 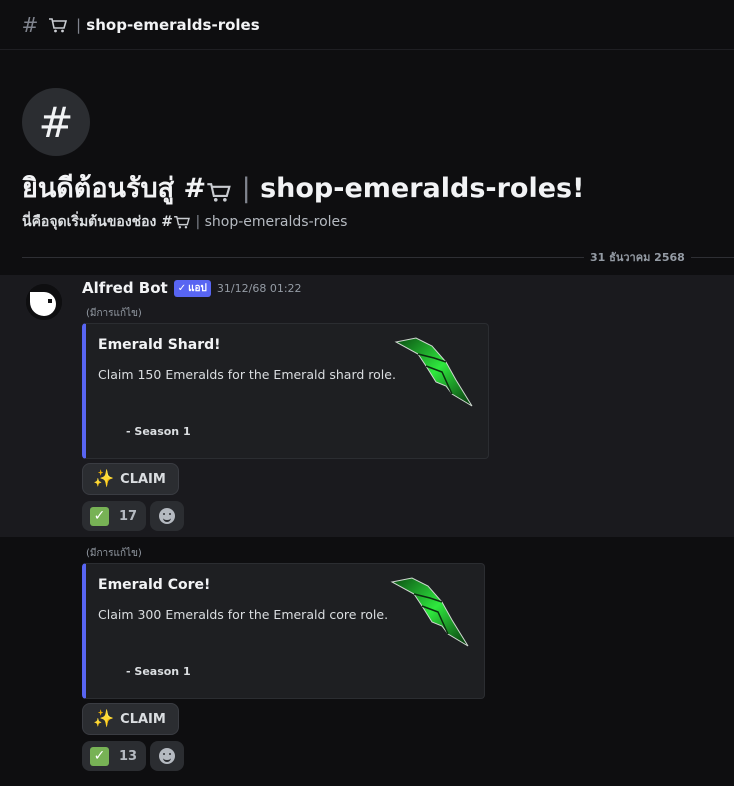 I want to click on app-badge: ✓ แอป, so click(x=192, y=288).